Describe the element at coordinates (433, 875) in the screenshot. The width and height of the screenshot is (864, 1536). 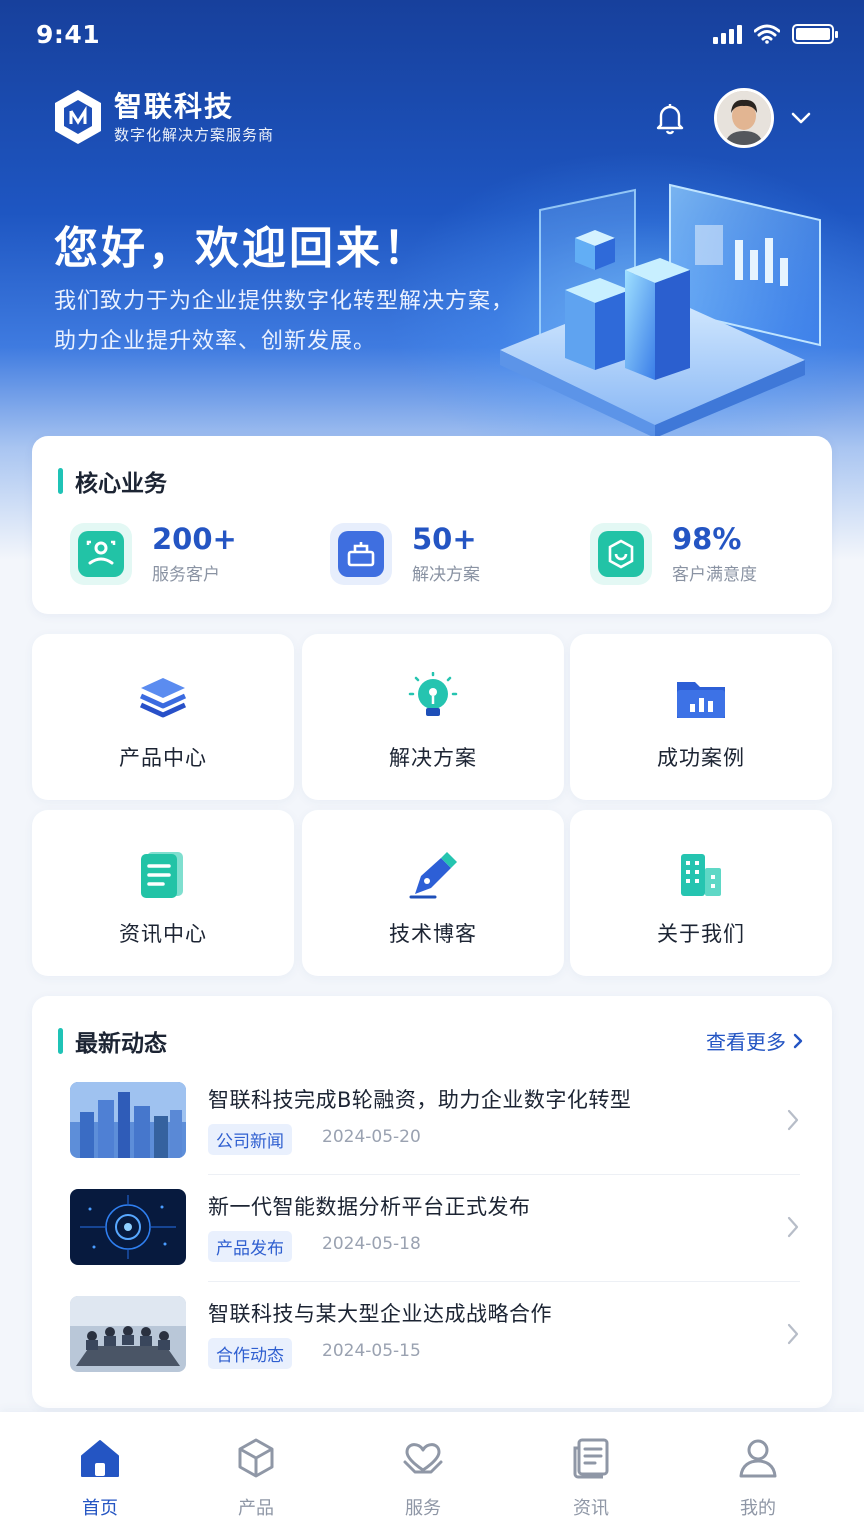
I see `pen-icon` at that location.